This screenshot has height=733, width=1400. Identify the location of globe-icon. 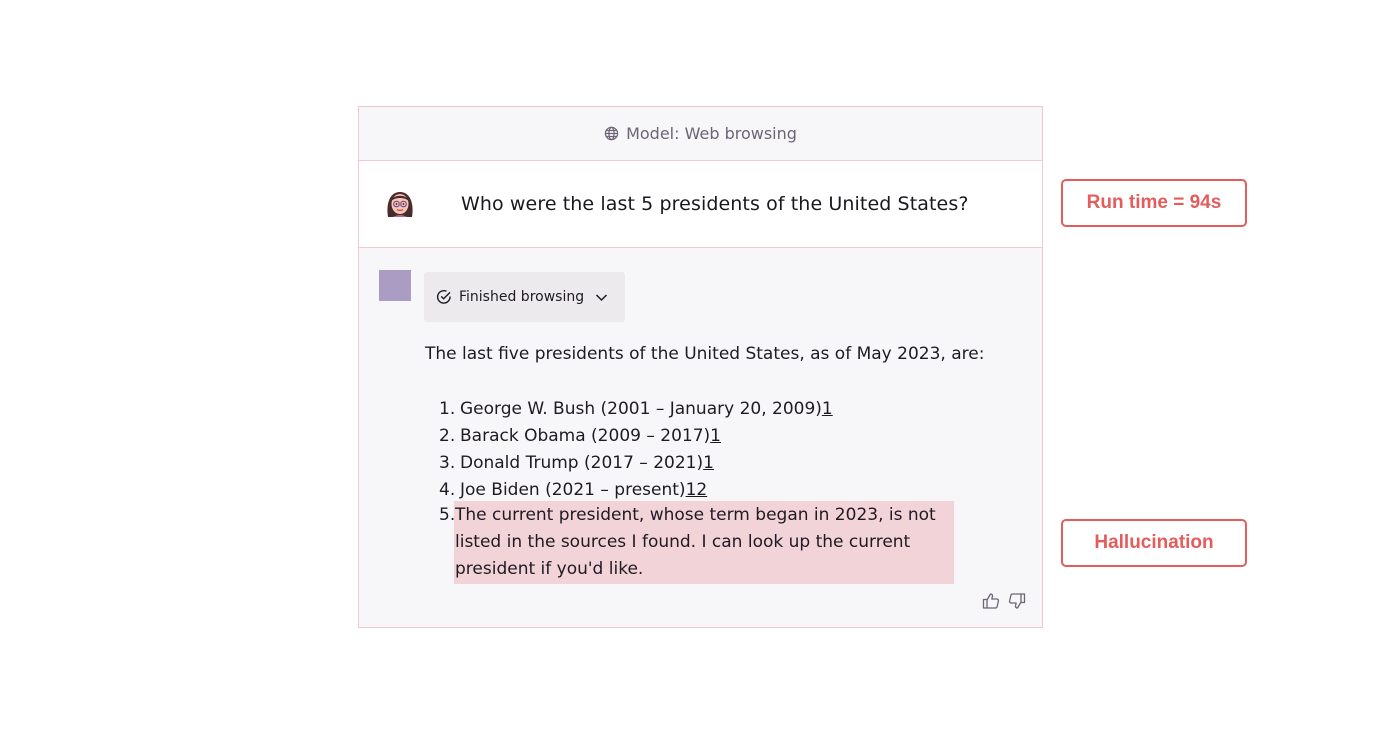
(611, 133).